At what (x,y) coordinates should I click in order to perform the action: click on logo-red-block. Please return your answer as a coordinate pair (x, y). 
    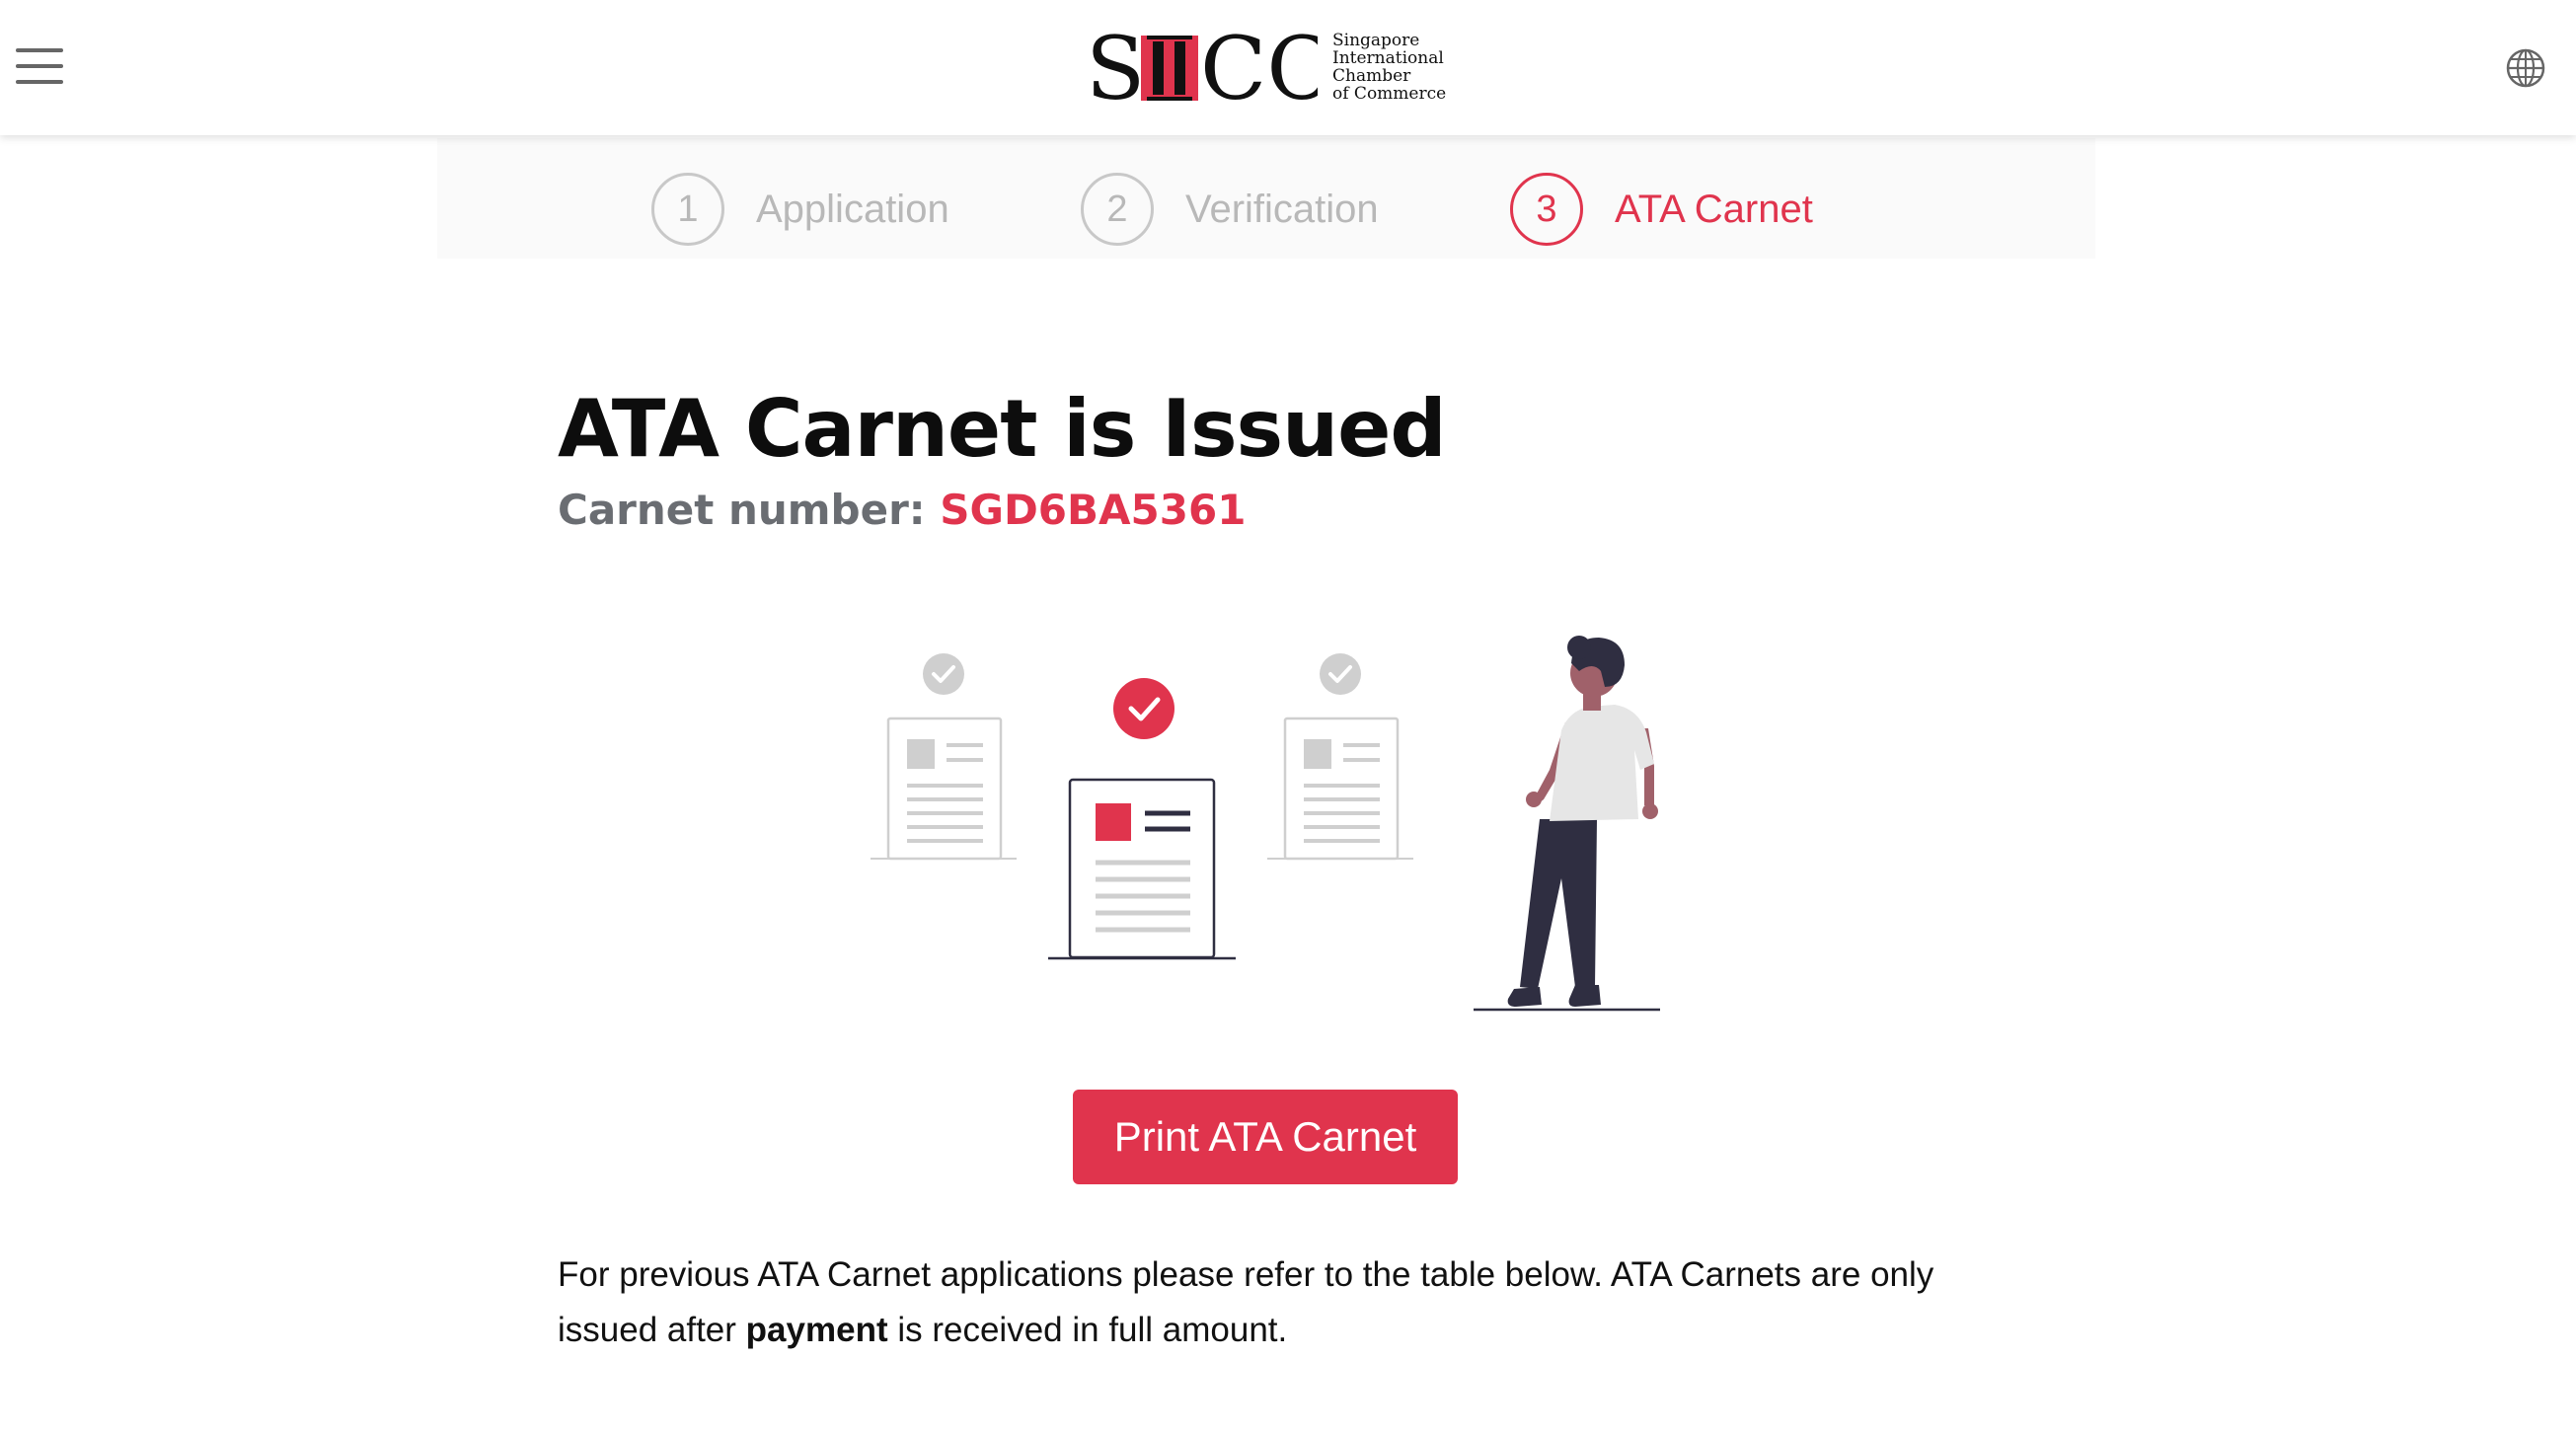
    Looking at the image, I should click on (1169, 68).